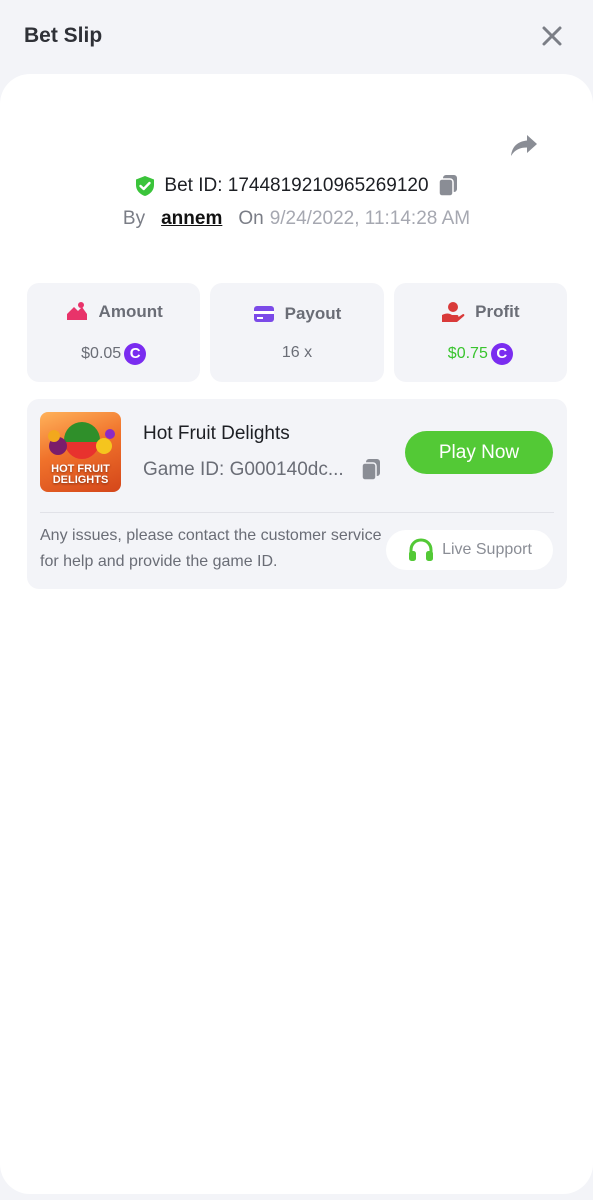 The image size is (593, 1200). What do you see at coordinates (453, 311) in the screenshot?
I see `profit-hand-icon` at bounding box center [453, 311].